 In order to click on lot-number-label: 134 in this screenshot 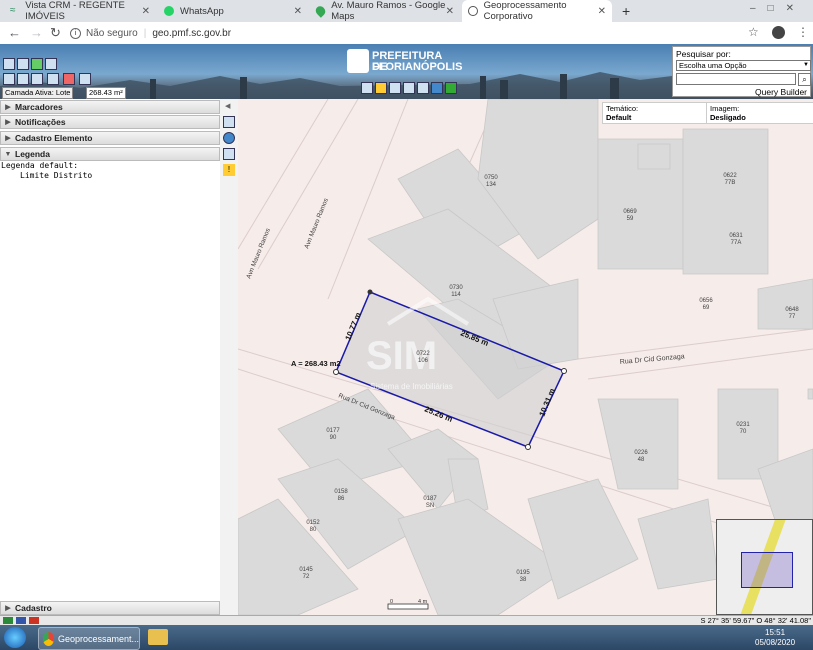, I will do `click(491, 185)`.